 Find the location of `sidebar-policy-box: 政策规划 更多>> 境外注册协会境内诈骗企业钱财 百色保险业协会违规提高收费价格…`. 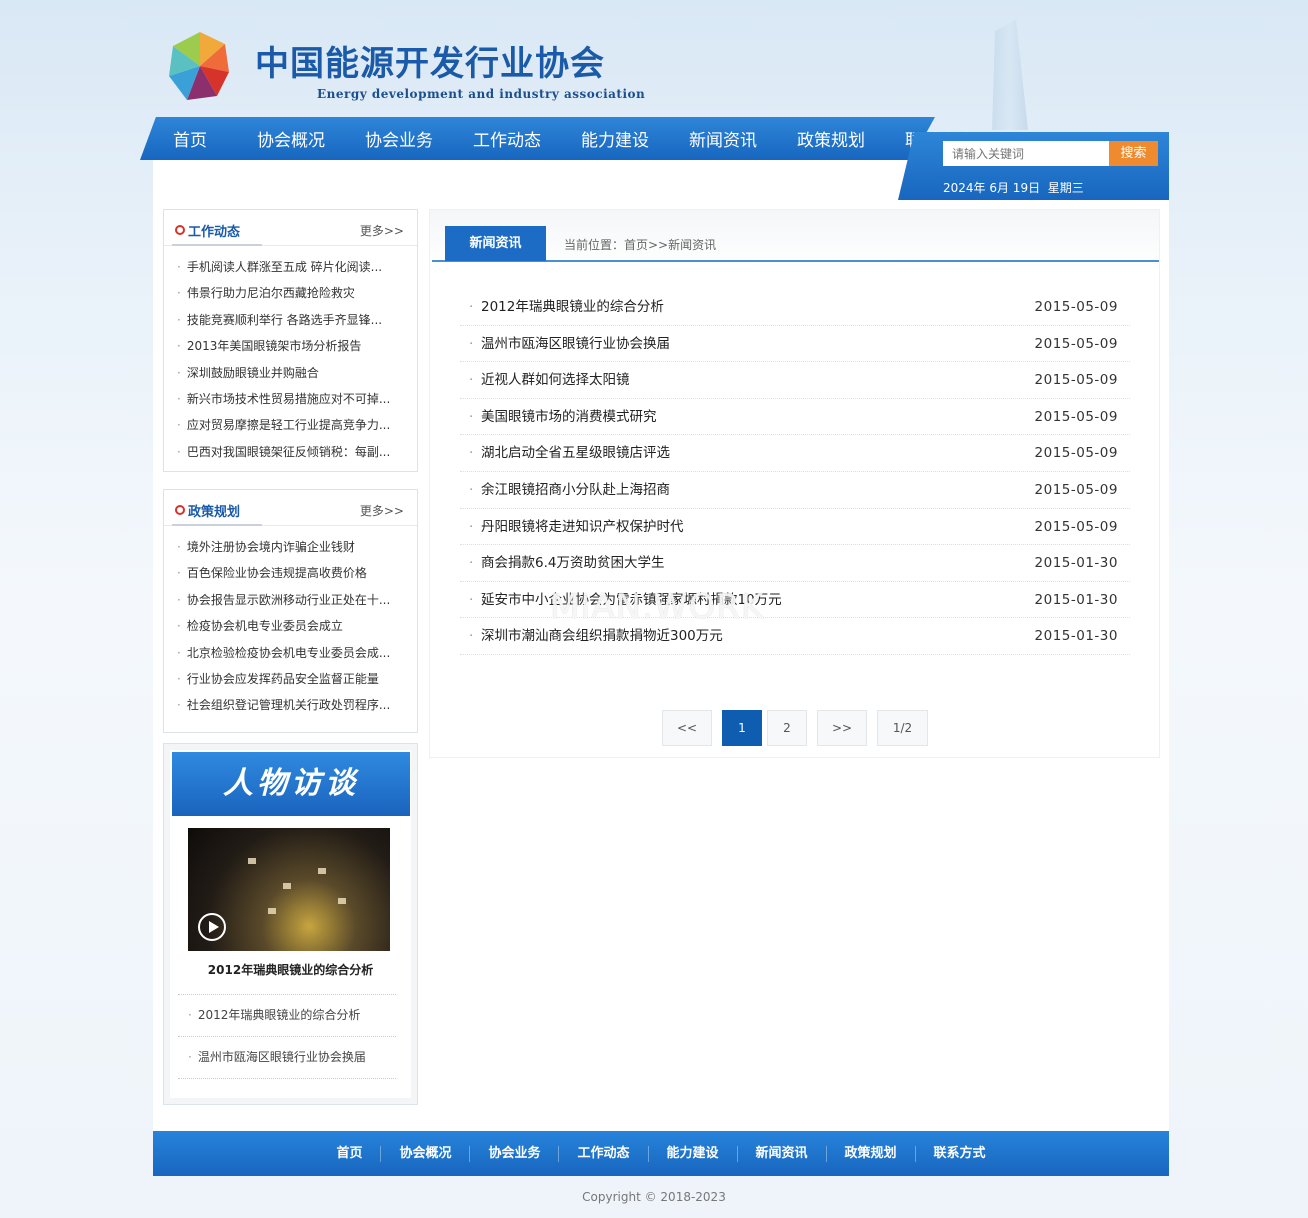

sidebar-policy-box: 政策规划 更多>> 境外注册协会境内诈骗企业钱财 百色保险业协会违规提高收费价格… is located at coordinates (290, 611).